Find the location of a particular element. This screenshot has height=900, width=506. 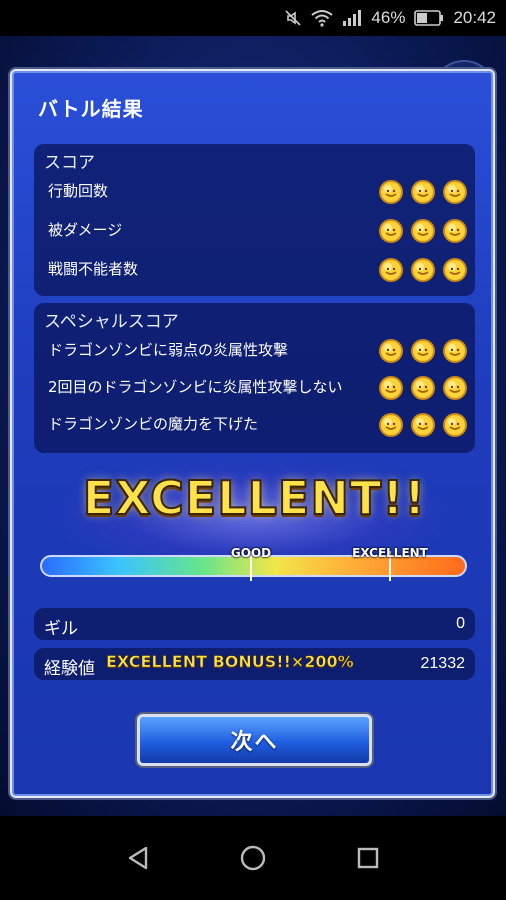

recents-icon is located at coordinates (368, 858).